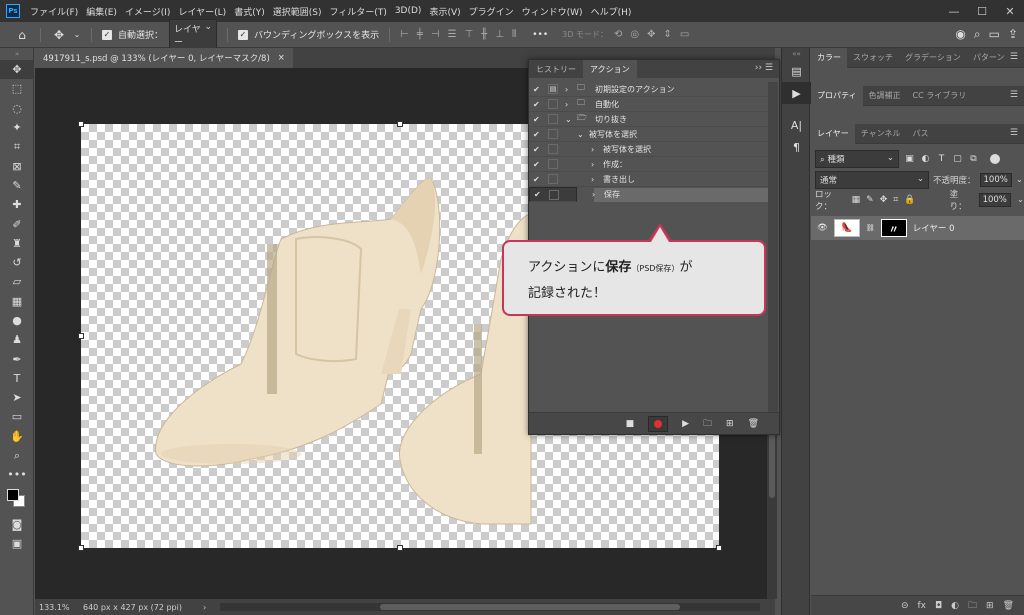 The width and height of the screenshot is (1024, 615). What do you see at coordinates (59, 607) in the screenshot?
I see `zoom-level: 133.1%` at bounding box center [59, 607].